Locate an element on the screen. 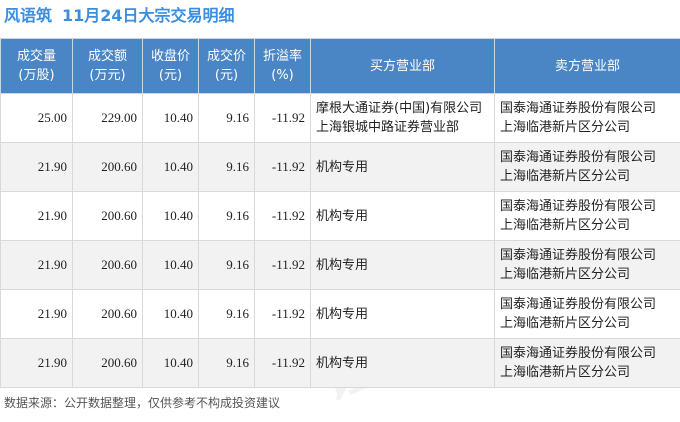 This screenshot has width=680, height=422. column-header-unit: (万元) is located at coordinates (107, 75).